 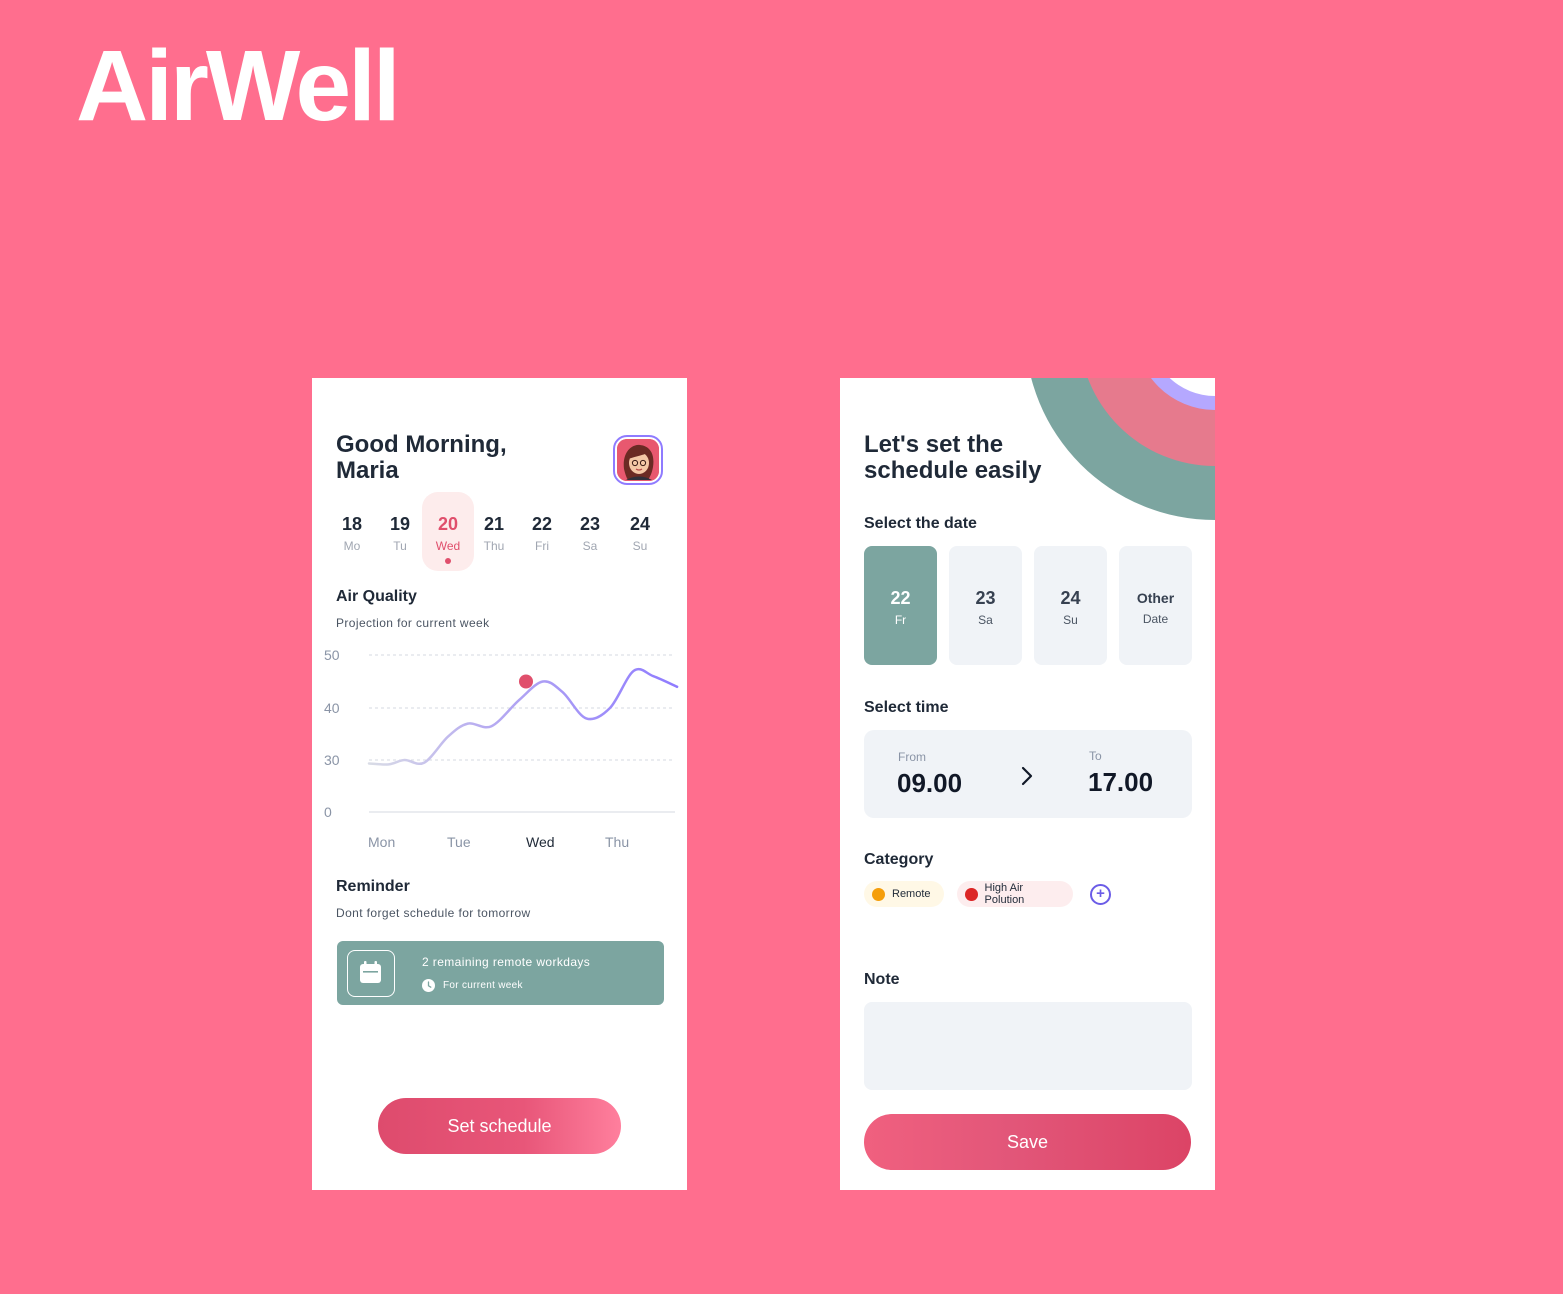 What do you see at coordinates (433, 913) in the screenshot?
I see `reminder-subtitle: Dont forget schedule for tomorrow` at bounding box center [433, 913].